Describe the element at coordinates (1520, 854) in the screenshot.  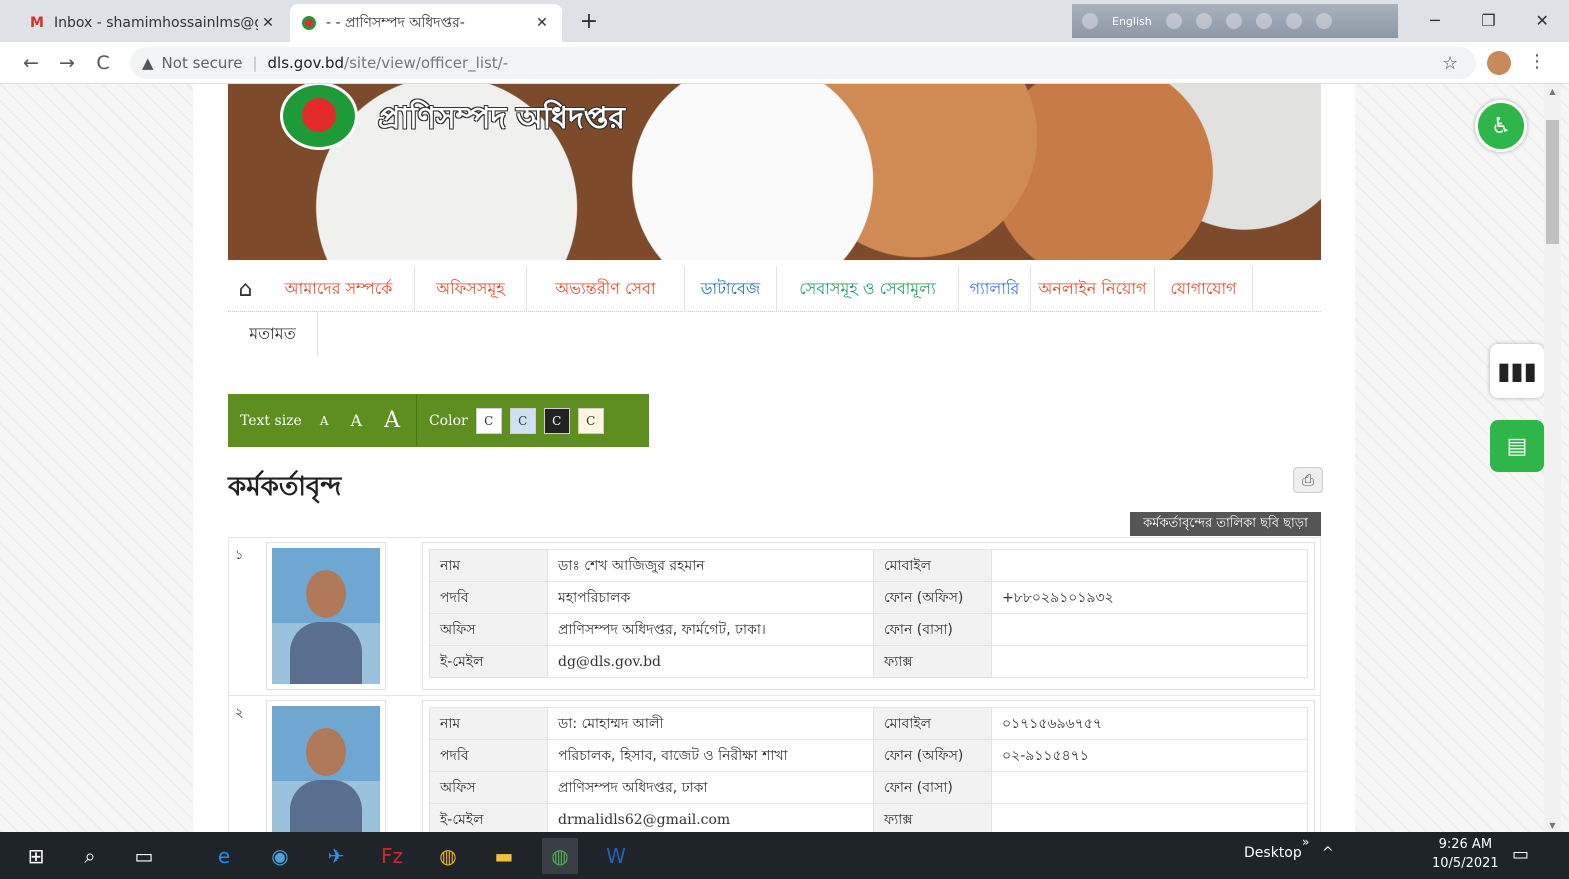
I see `notification-center-icon: ▭` at that location.